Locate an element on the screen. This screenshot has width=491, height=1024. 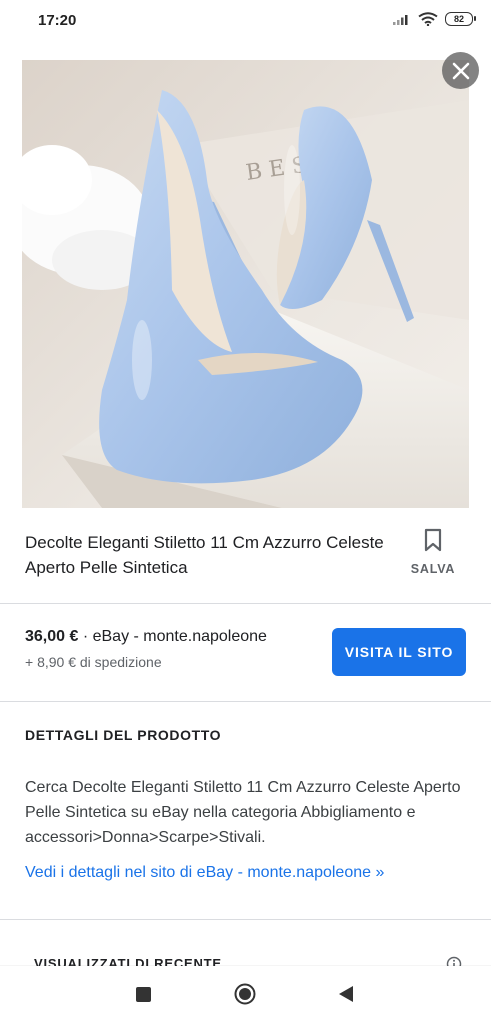
seller-name: eBay - monte.napoleone is located at coordinates (179, 636).